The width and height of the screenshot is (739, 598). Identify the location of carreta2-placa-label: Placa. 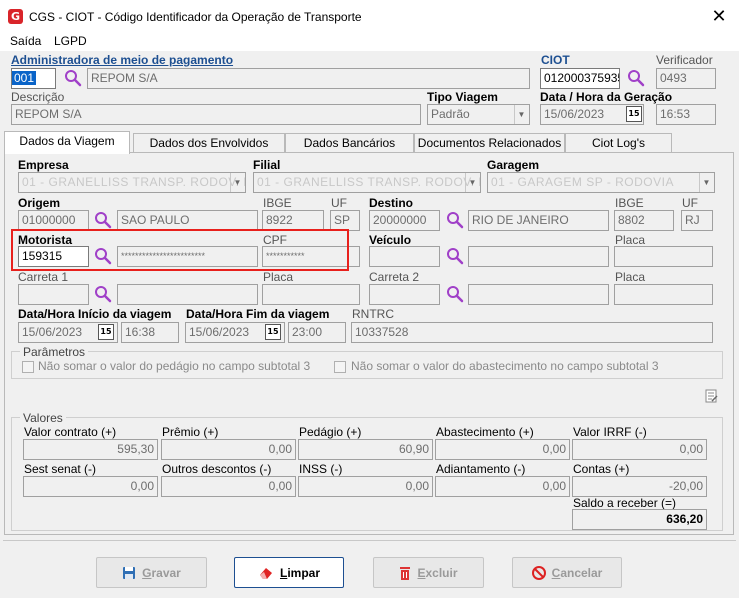
(630, 277).